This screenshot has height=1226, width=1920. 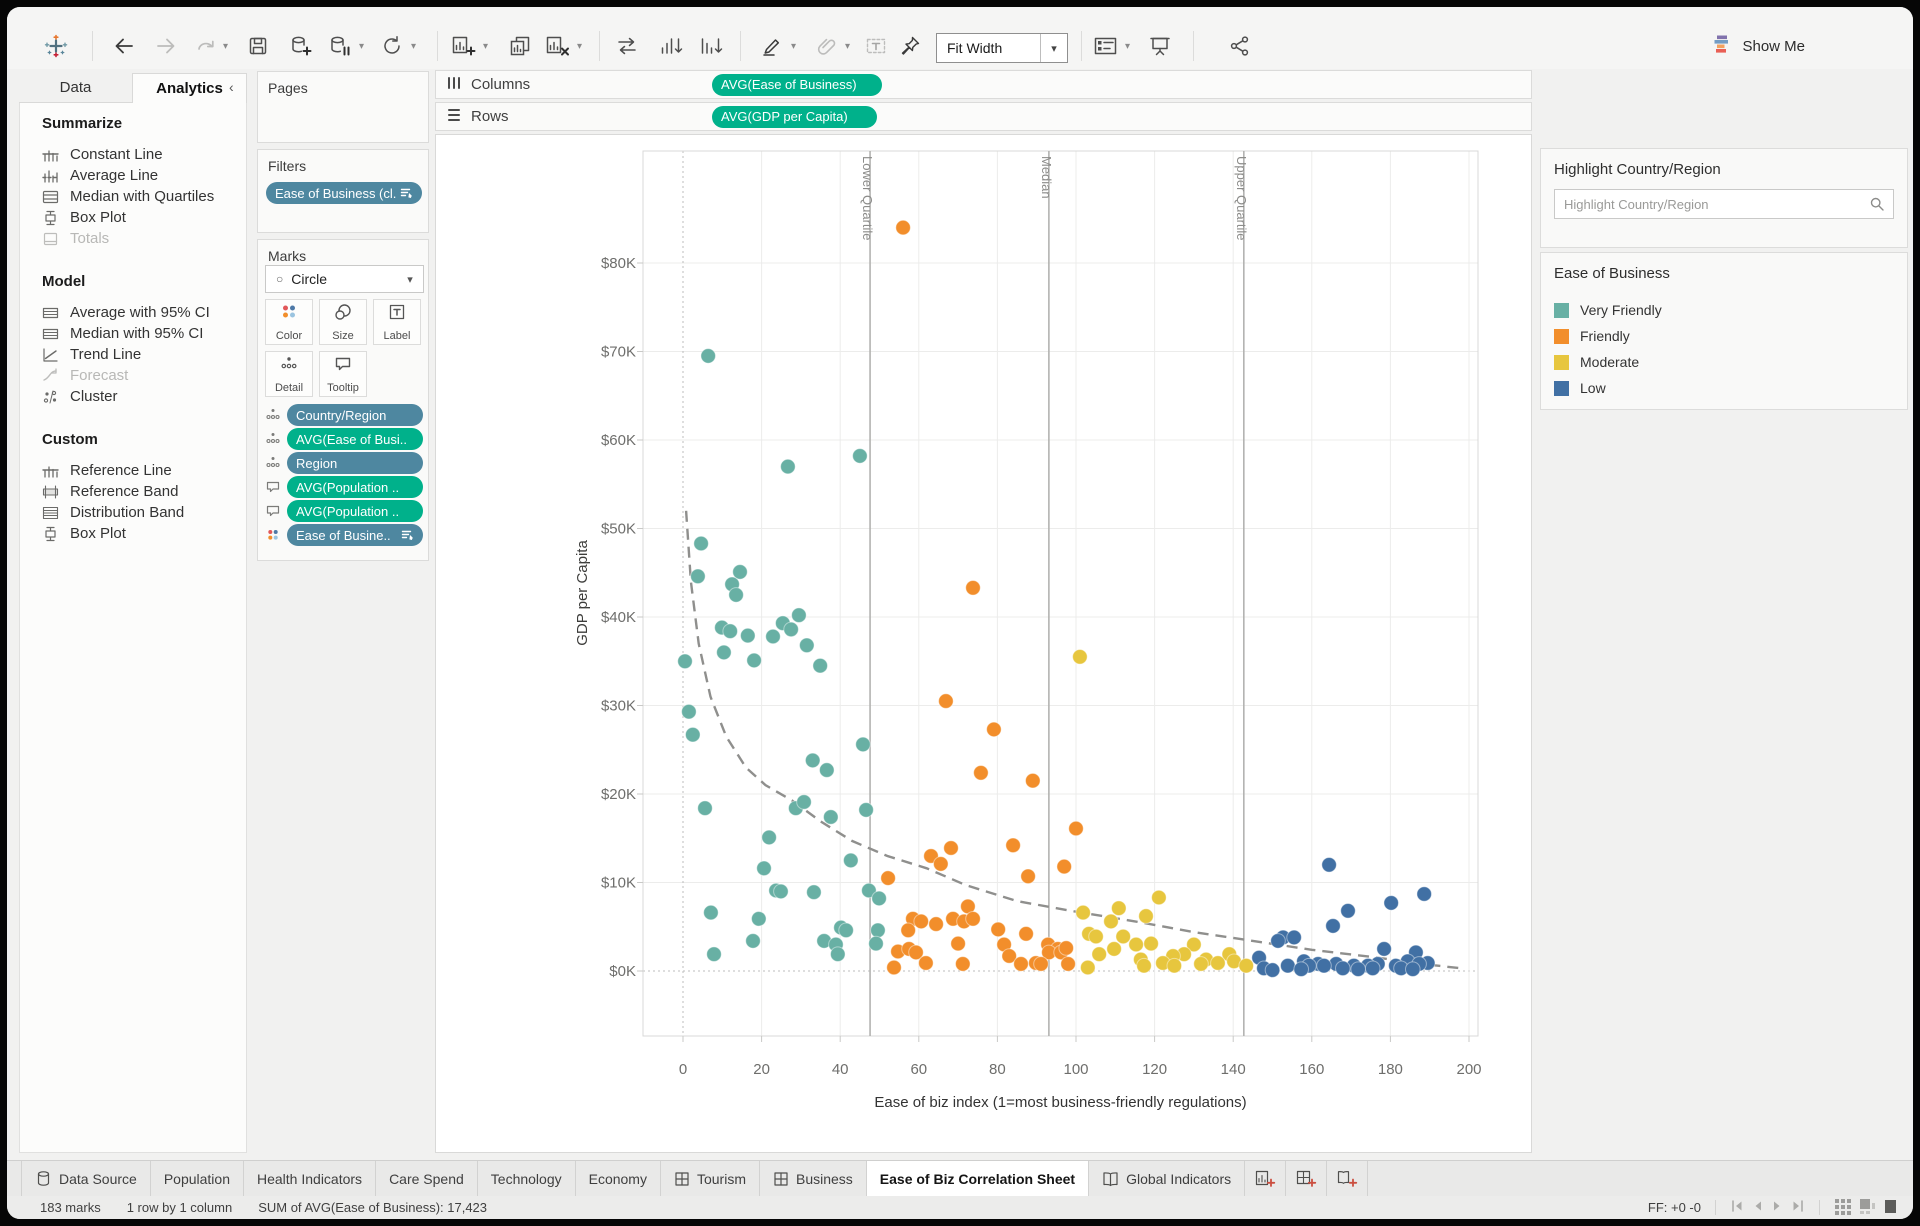 What do you see at coordinates (1002, 48) in the screenshot?
I see `fit-dropdown: Fit Width ▾` at bounding box center [1002, 48].